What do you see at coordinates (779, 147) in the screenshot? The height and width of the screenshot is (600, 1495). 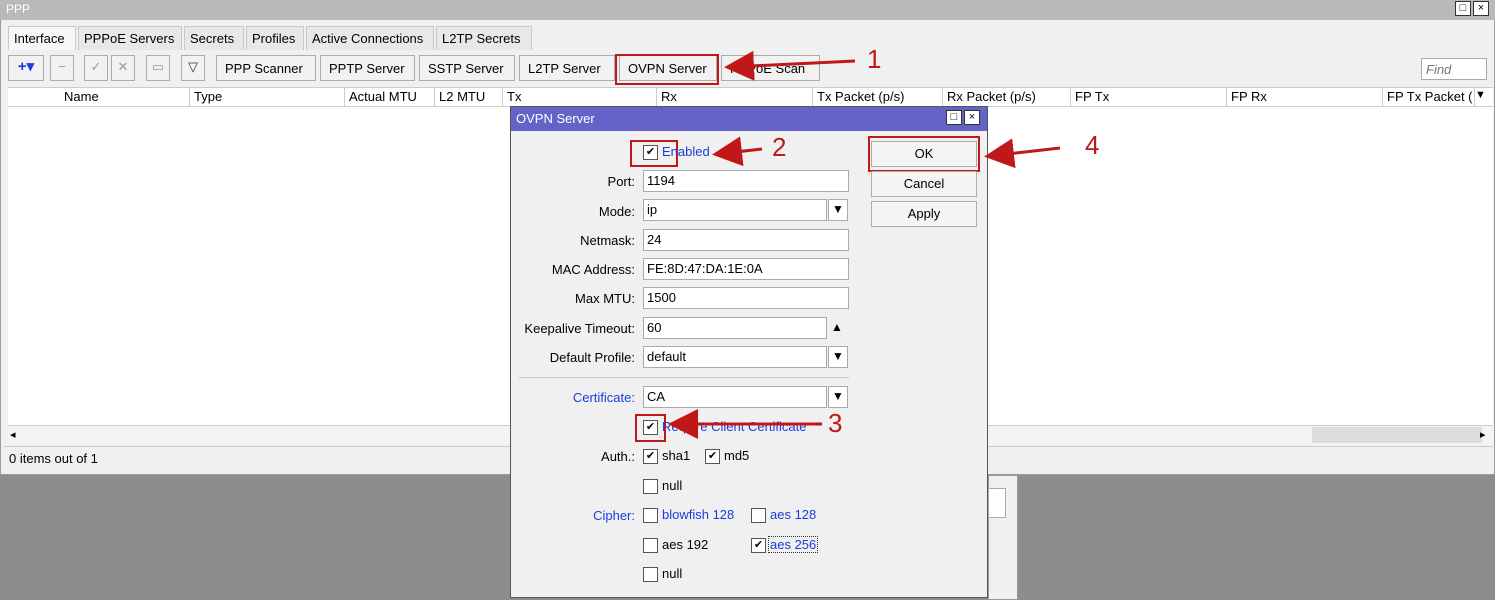 I see `annotation-2: 2` at bounding box center [779, 147].